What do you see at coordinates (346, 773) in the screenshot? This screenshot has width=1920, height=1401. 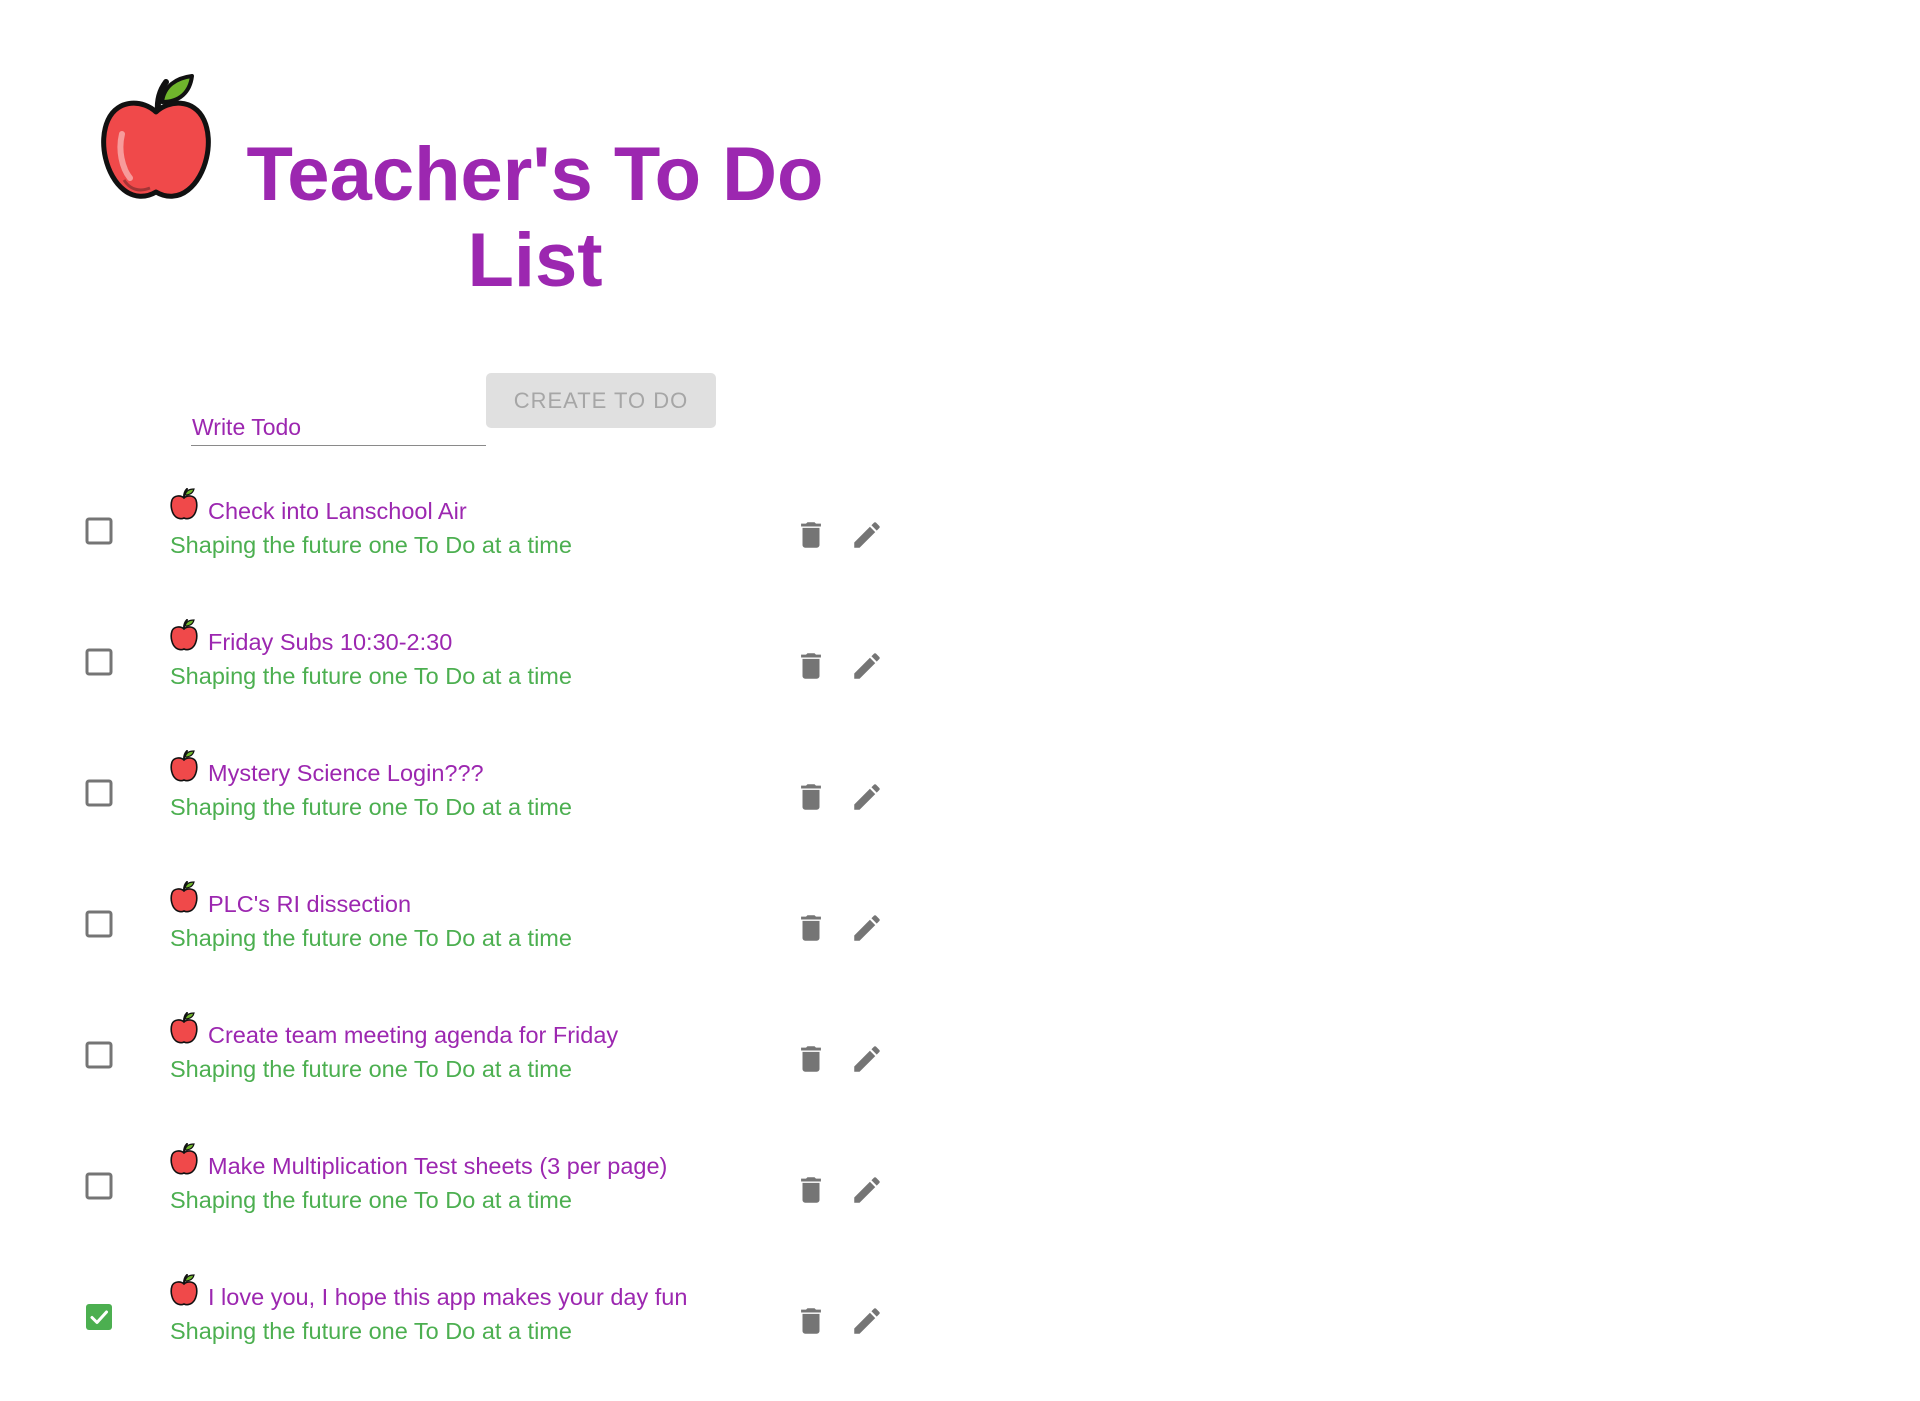 I see `todo-title: Mystery Science Login???` at bounding box center [346, 773].